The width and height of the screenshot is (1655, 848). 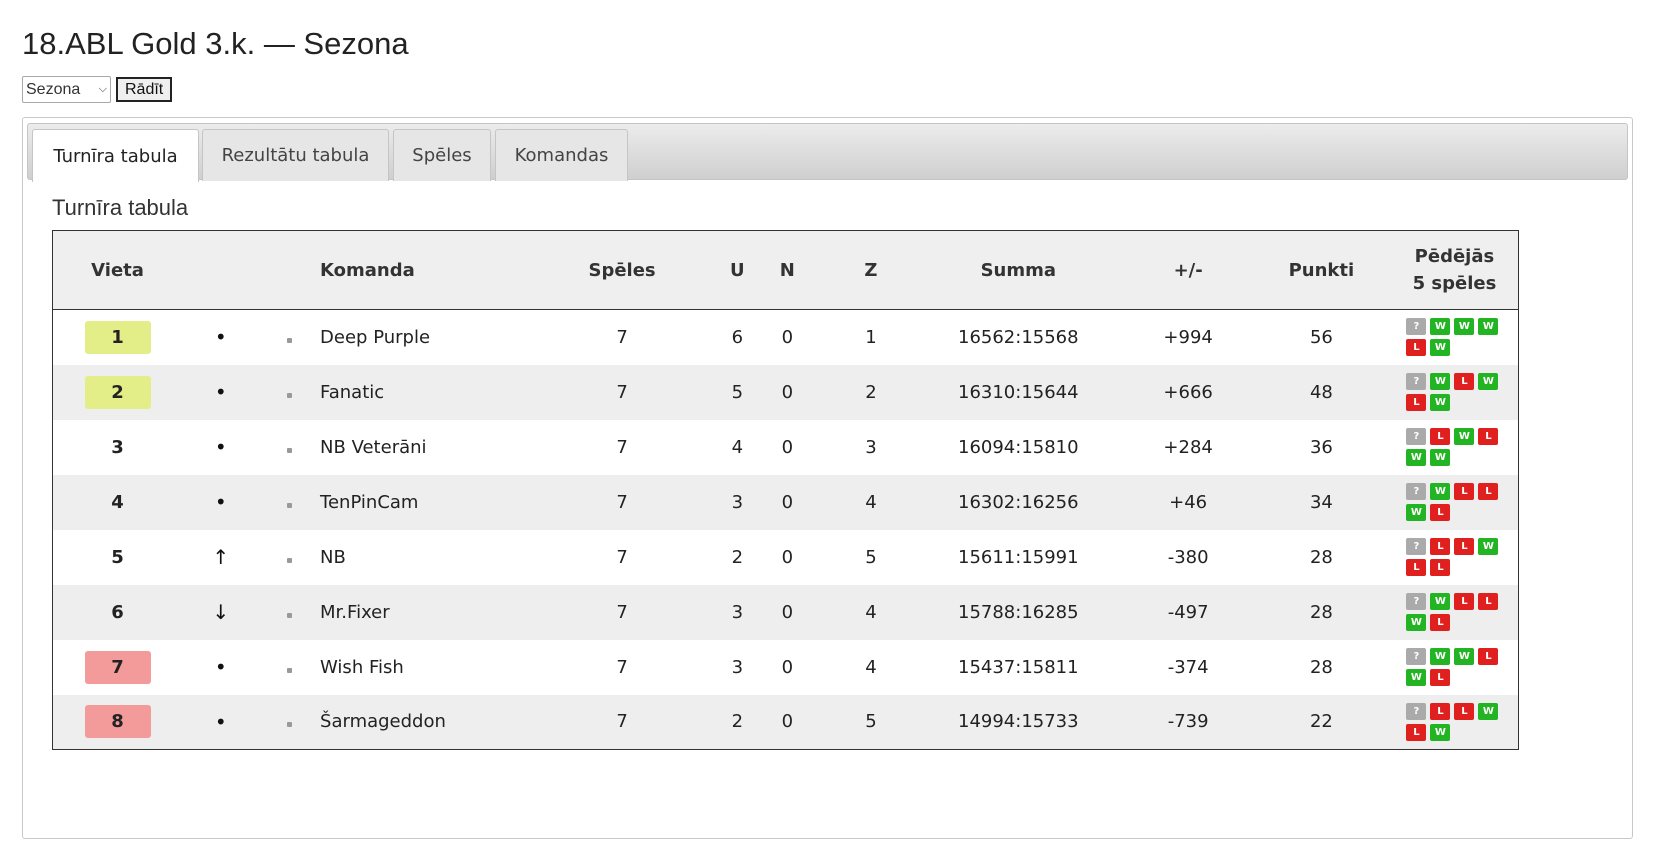 I want to click on last-five-cell: ? L L W L W, so click(x=1454, y=722).